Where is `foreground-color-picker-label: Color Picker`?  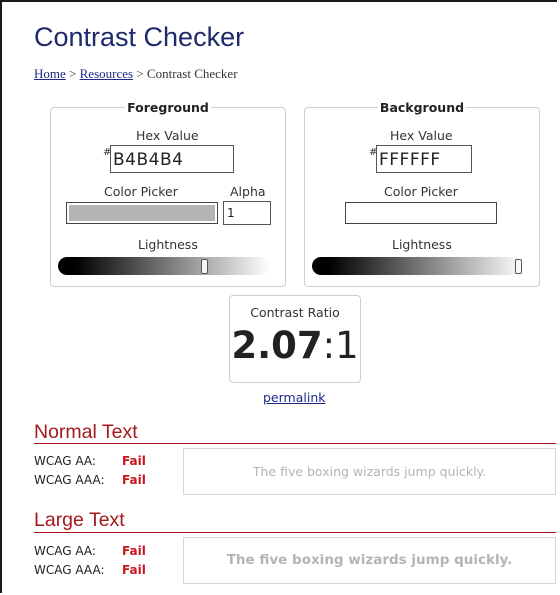
foreground-color-picker-label: Color Picker is located at coordinates (141, 191).